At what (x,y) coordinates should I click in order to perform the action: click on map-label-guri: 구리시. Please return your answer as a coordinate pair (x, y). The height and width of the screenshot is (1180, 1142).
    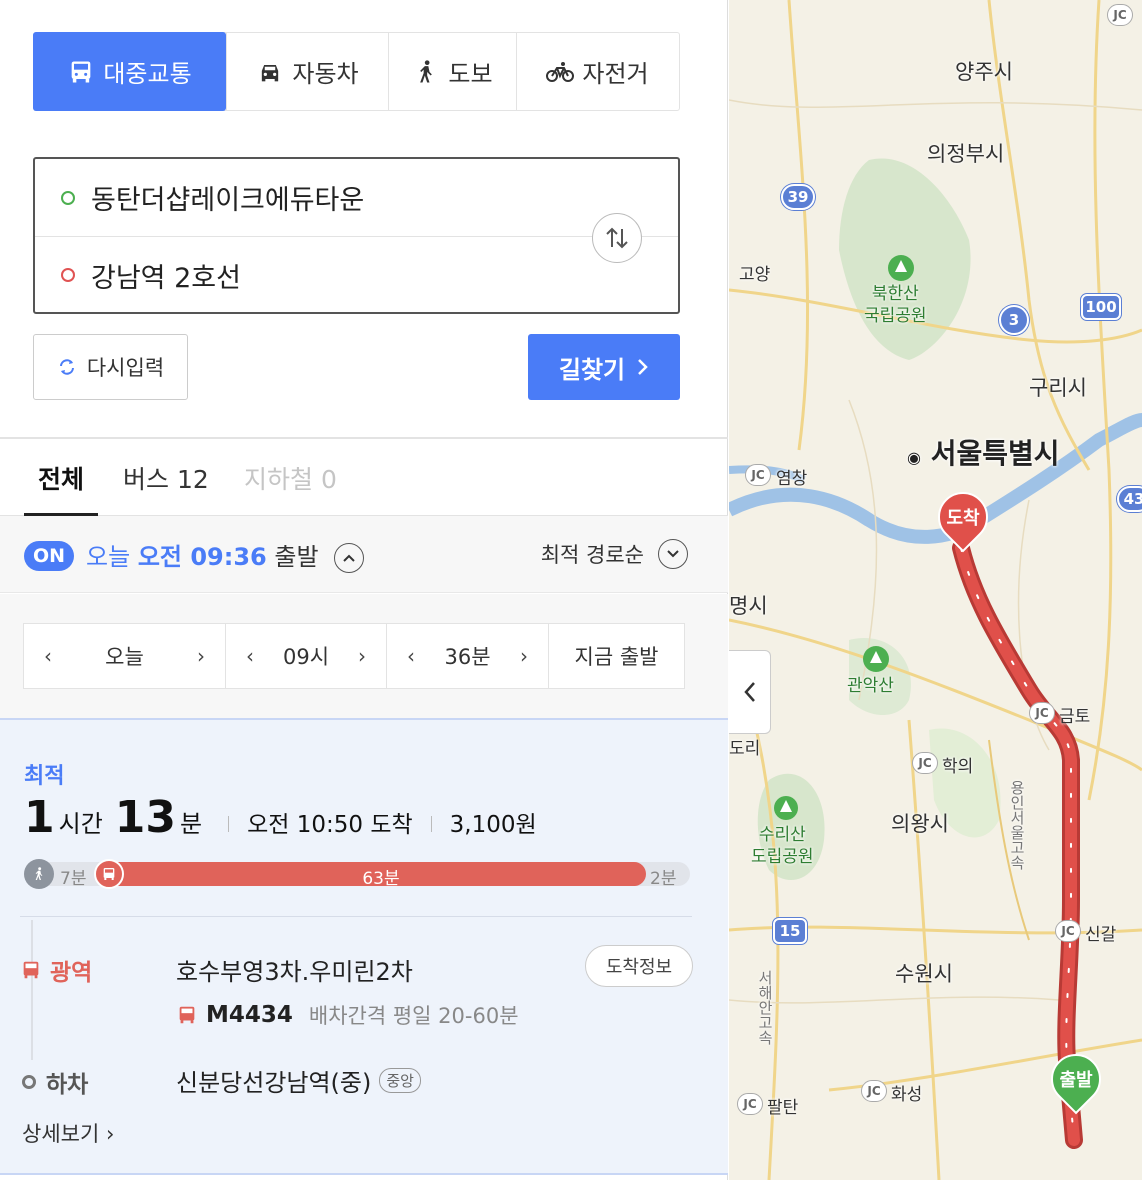
    Looking at the image, I should click on (1058, 388).